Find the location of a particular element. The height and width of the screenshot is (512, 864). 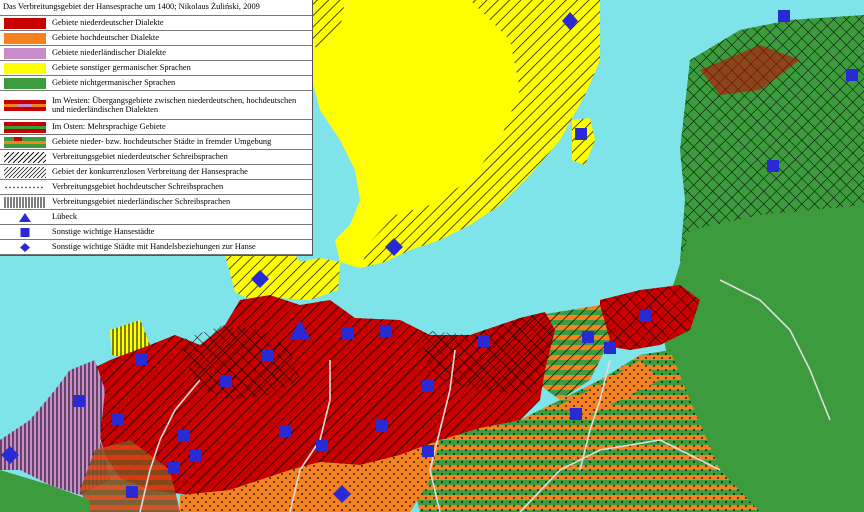

legend-swatch-nl is located at coordinates (25, 53).